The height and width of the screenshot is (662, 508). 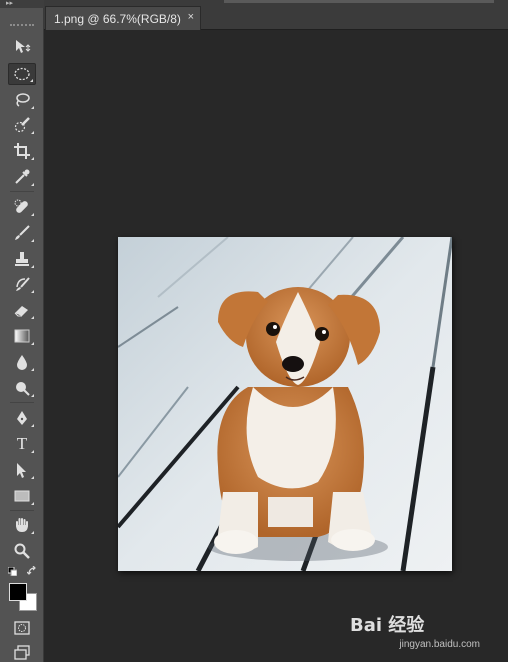 I want to click on clone-stamp-tool, so click(x=22, y=259).